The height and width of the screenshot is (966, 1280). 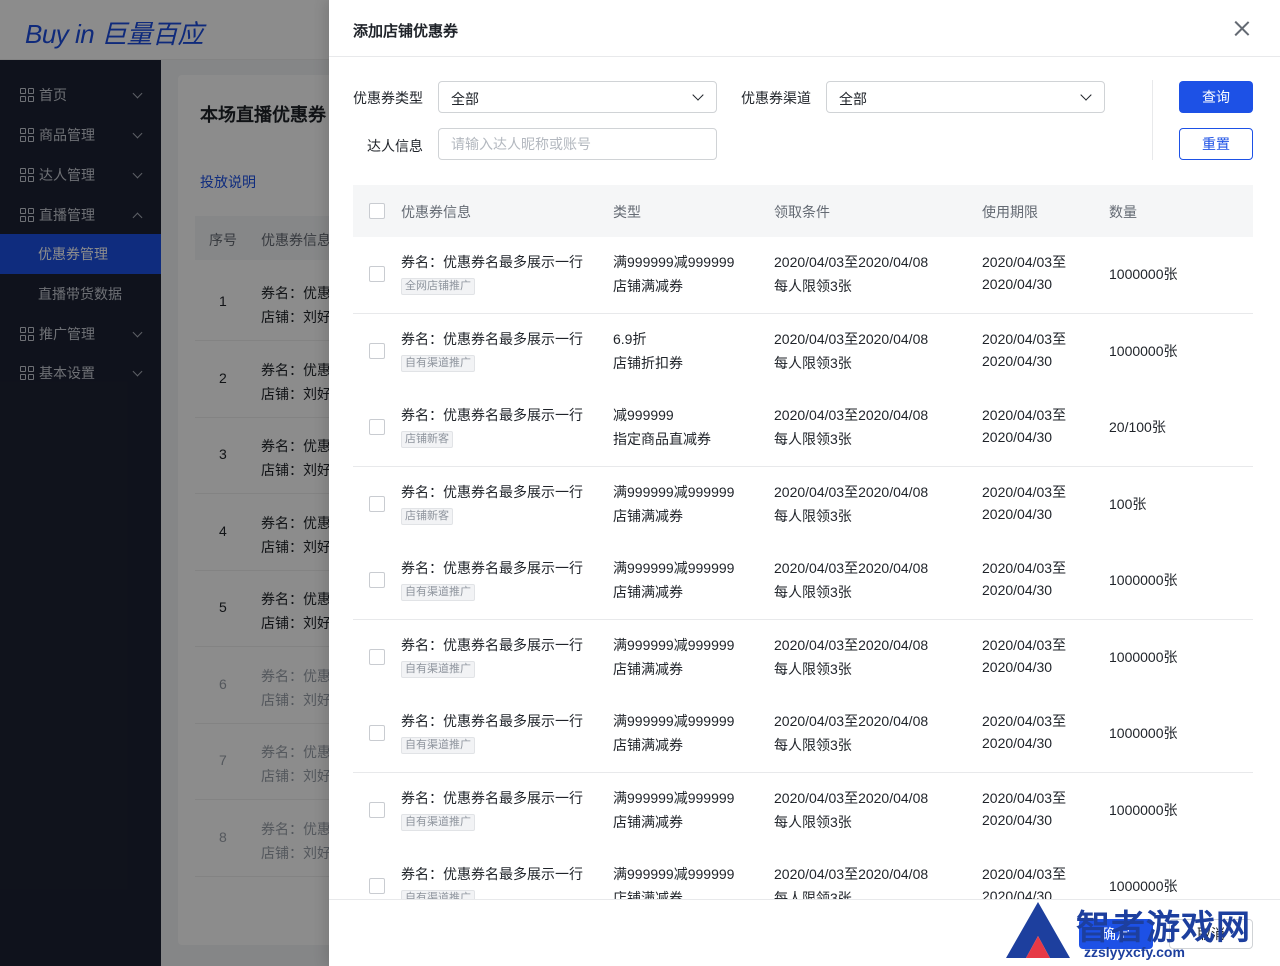 I want to click on coupon-type-name: 指定商品直减券, so click(x=662, y=439).